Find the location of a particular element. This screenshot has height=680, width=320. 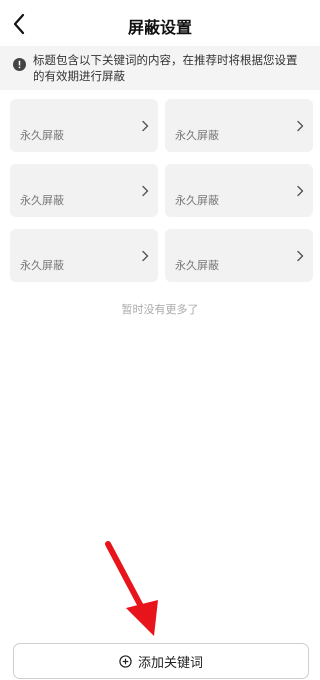

notice-text: 标题包含以下关键词的内容，在推荐时将根据您设置的有效期进行屏蔽 is located at coordinates (165, 68).